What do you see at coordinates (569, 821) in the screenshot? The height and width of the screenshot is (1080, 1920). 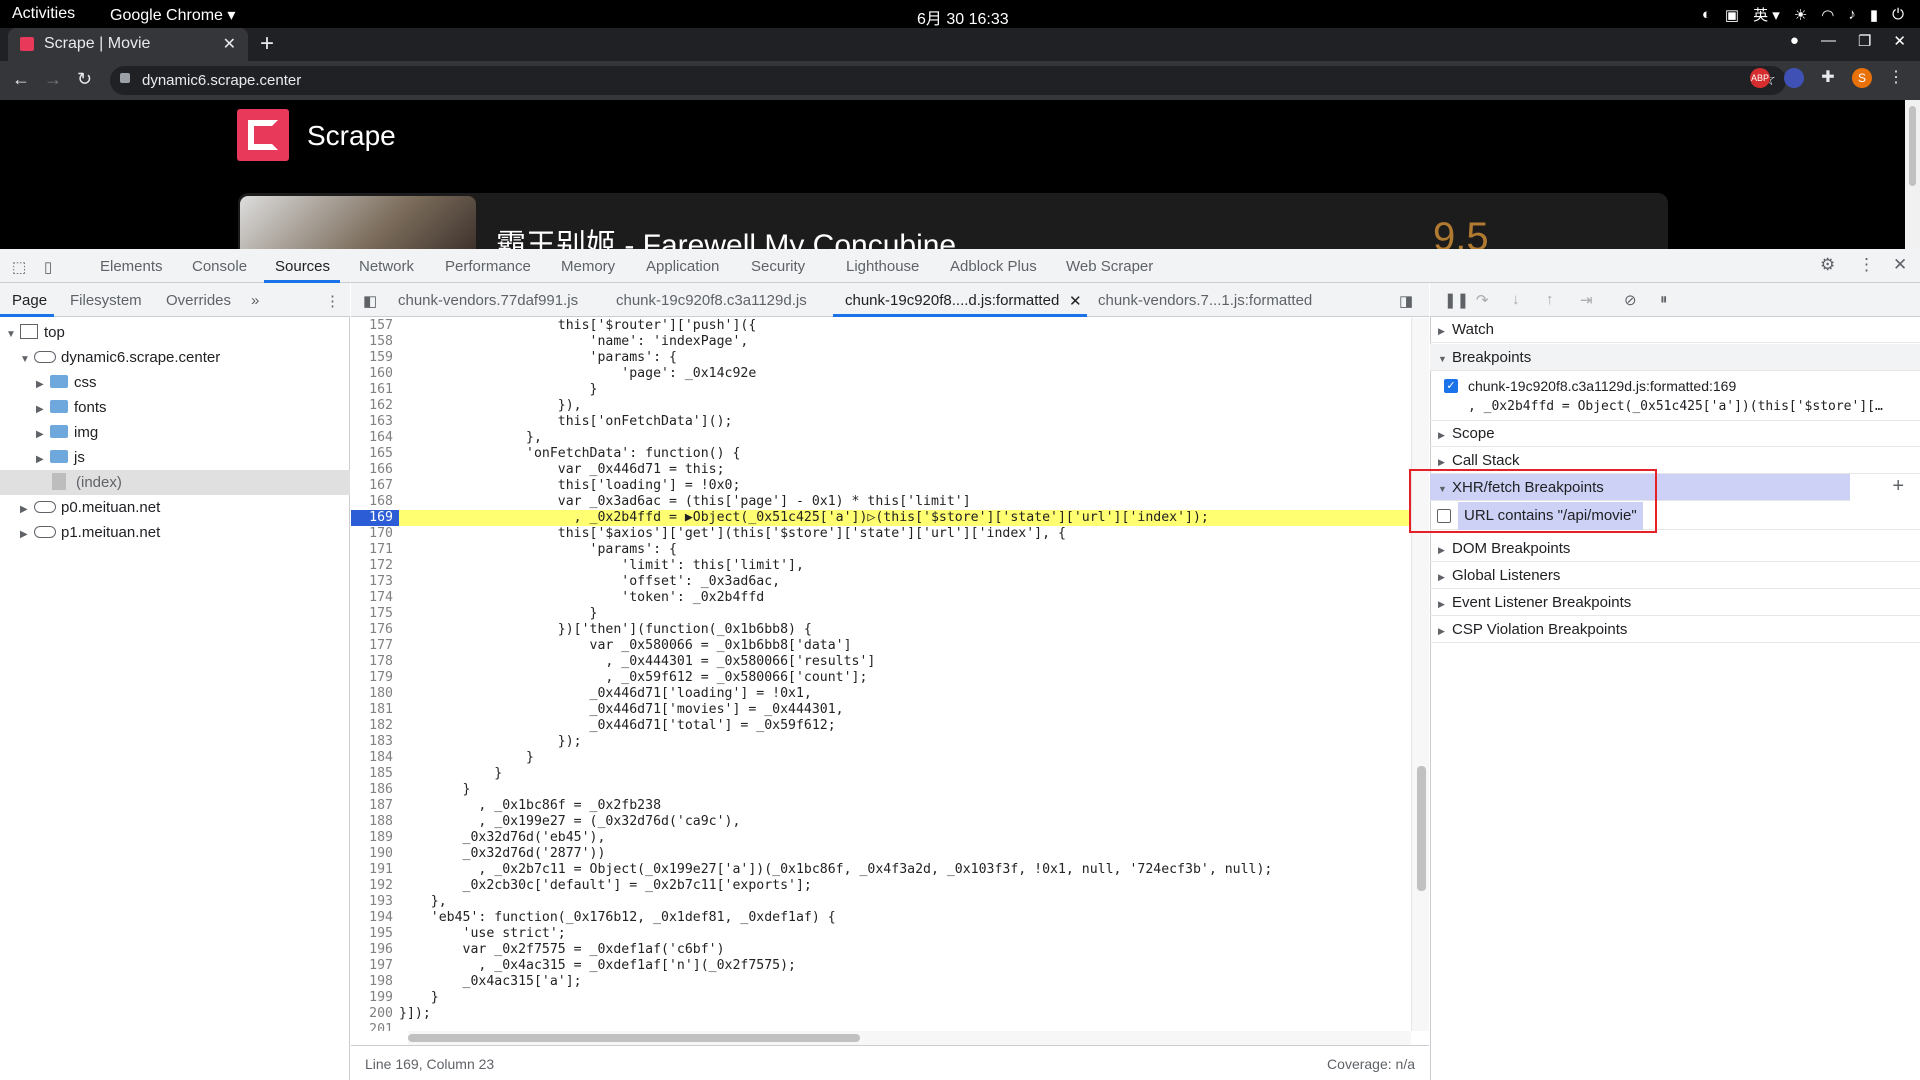 I see `code-text: , _0x199e27 = (_0x32d76d('ca9c'),` at bounding box center [569, 821].